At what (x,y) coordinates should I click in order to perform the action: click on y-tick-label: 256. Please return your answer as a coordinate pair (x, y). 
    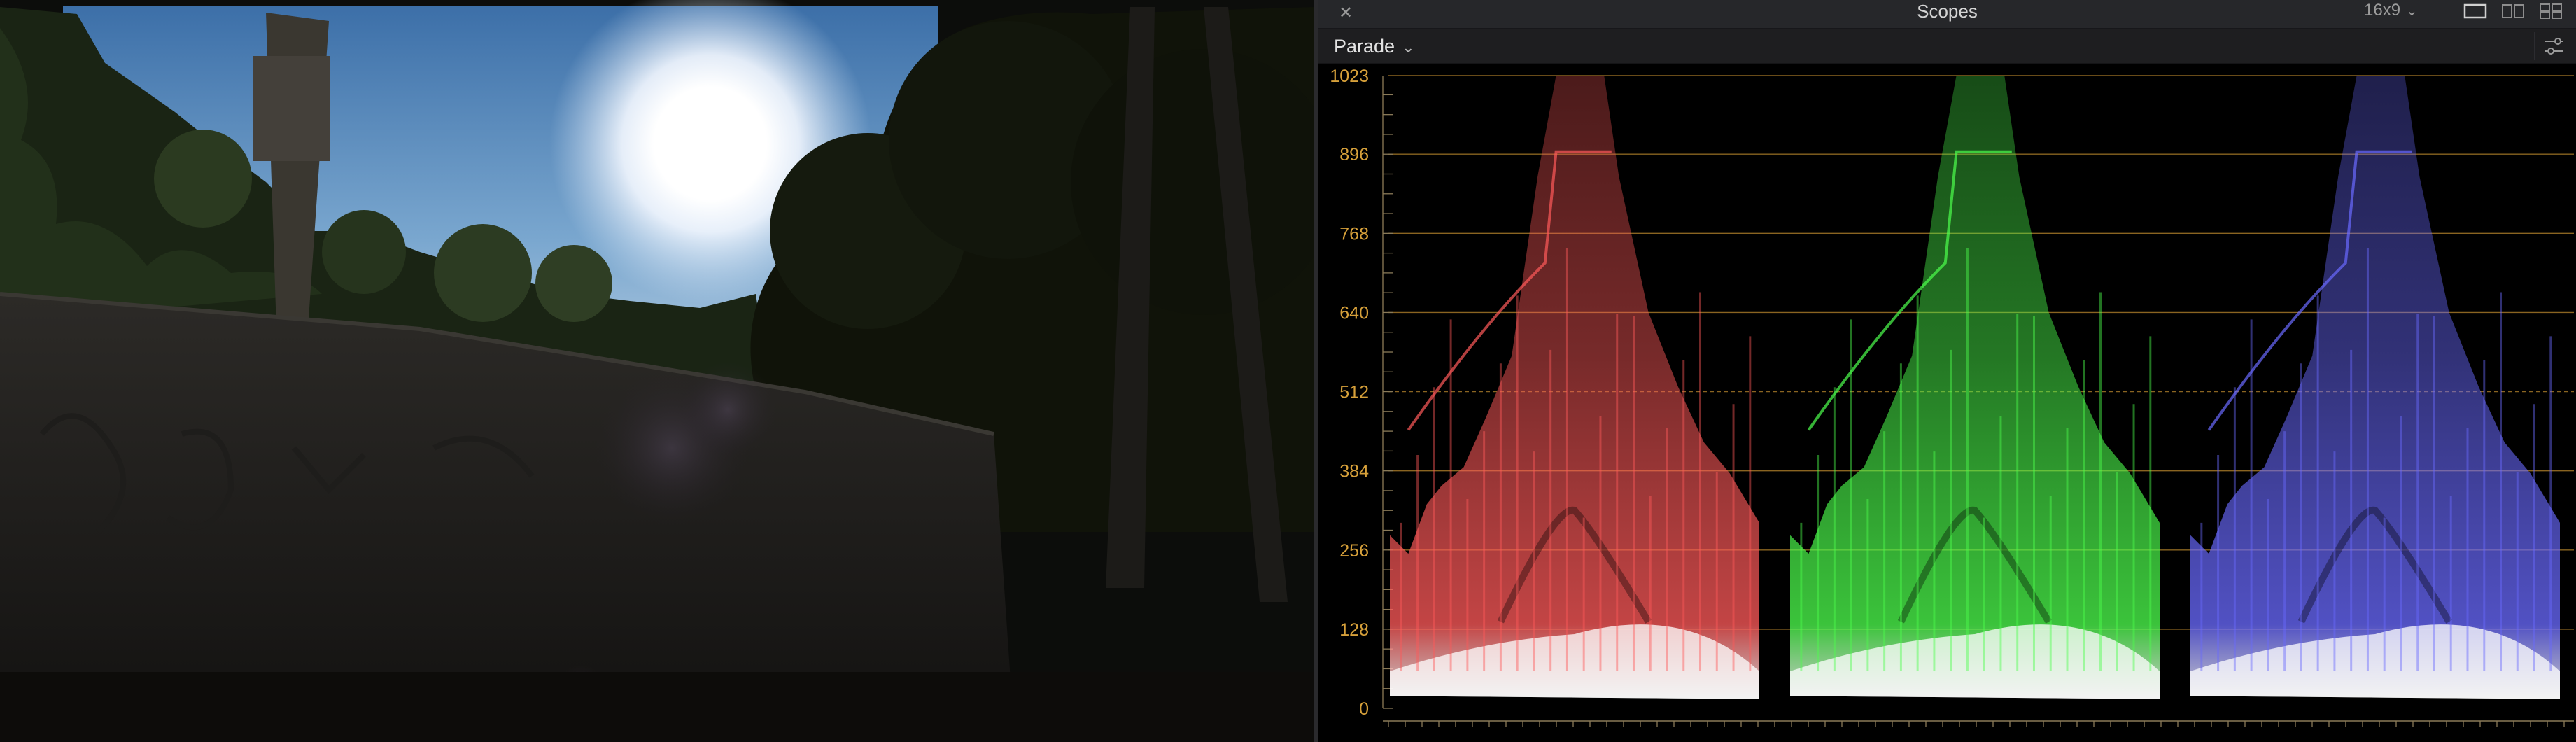
    Looking at the image, I should click on (1354, 551).